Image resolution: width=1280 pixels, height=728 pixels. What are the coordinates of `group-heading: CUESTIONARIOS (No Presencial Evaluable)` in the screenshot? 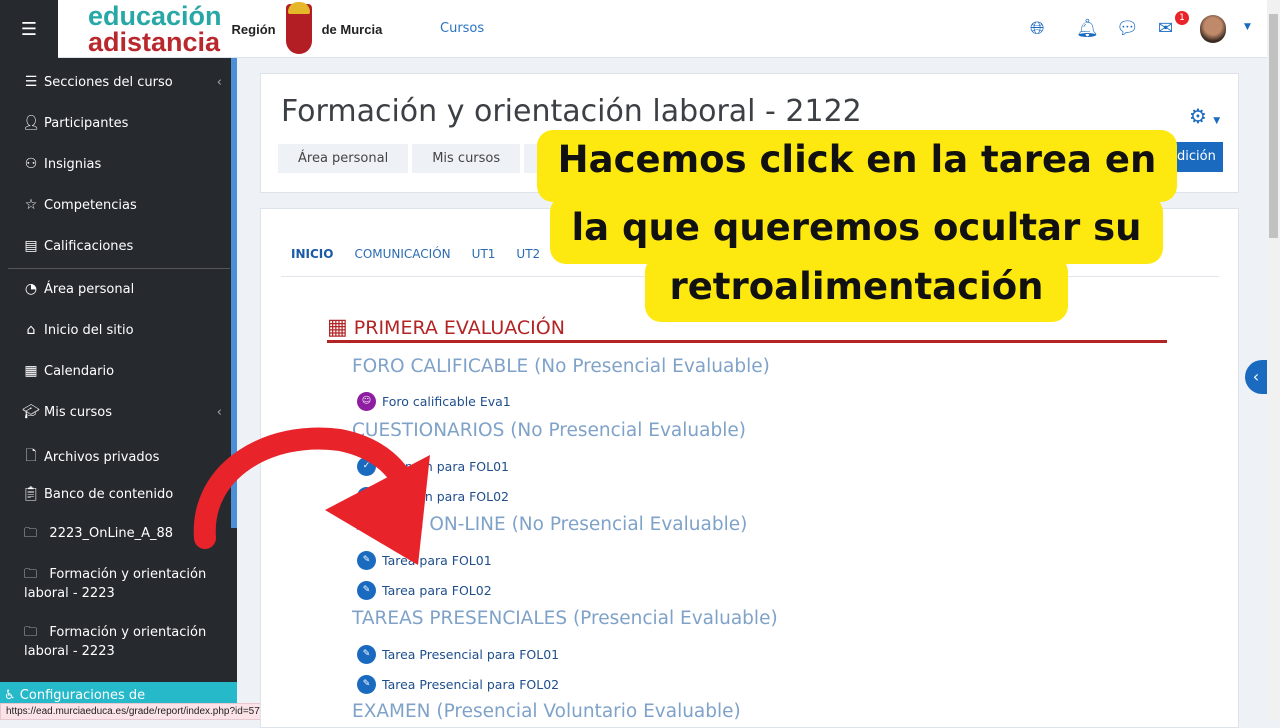 It's located at (549, 430).